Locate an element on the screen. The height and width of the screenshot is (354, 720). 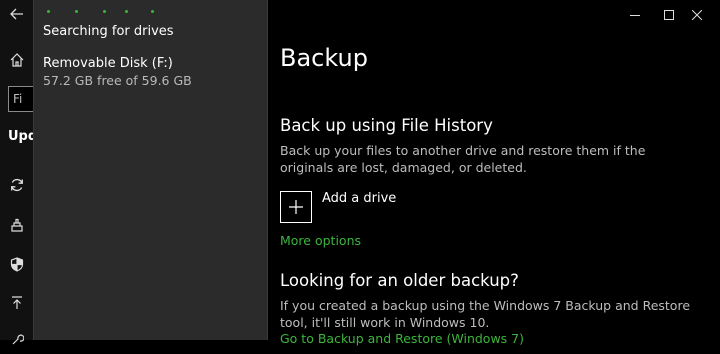
home-icon is located at coordinates (17, 60).